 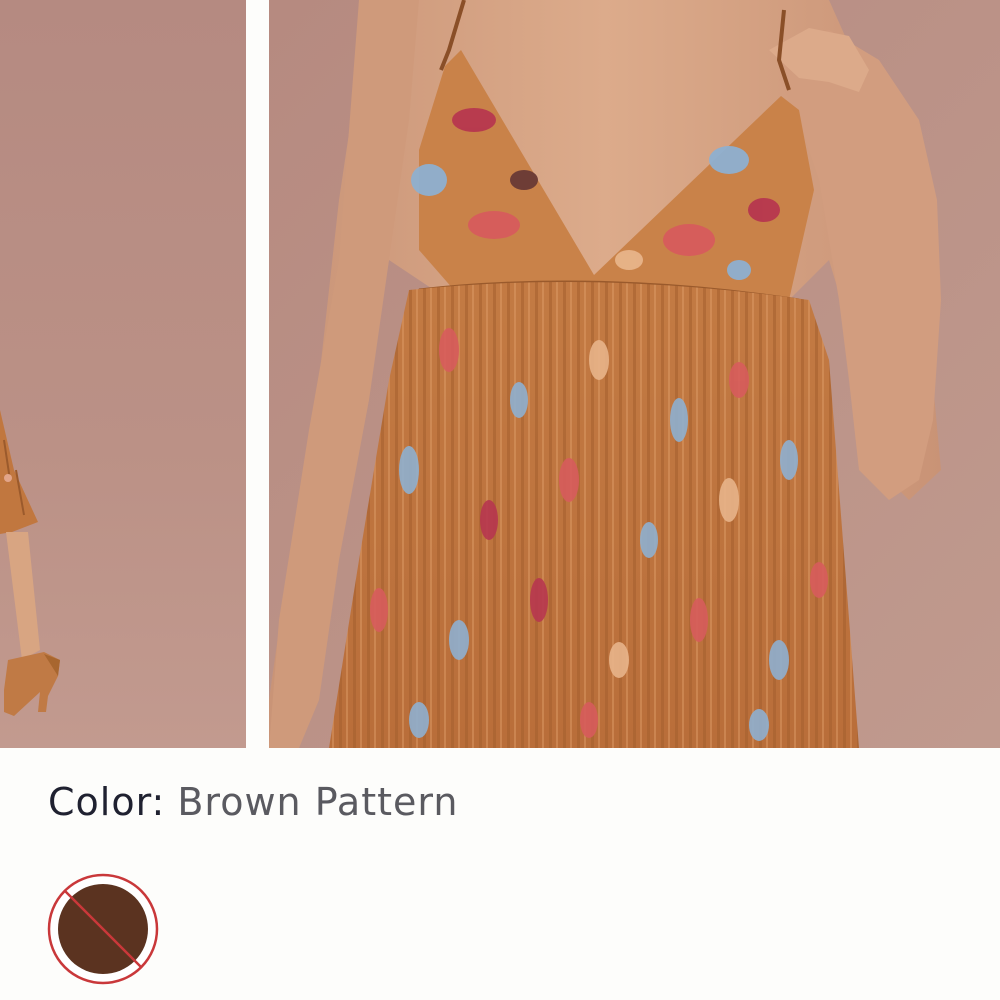 What do you see at coordinates (318, 802) in the screenshot?
I see `selected-color-name: Brown Pattern` at bounding box center [318, 802].